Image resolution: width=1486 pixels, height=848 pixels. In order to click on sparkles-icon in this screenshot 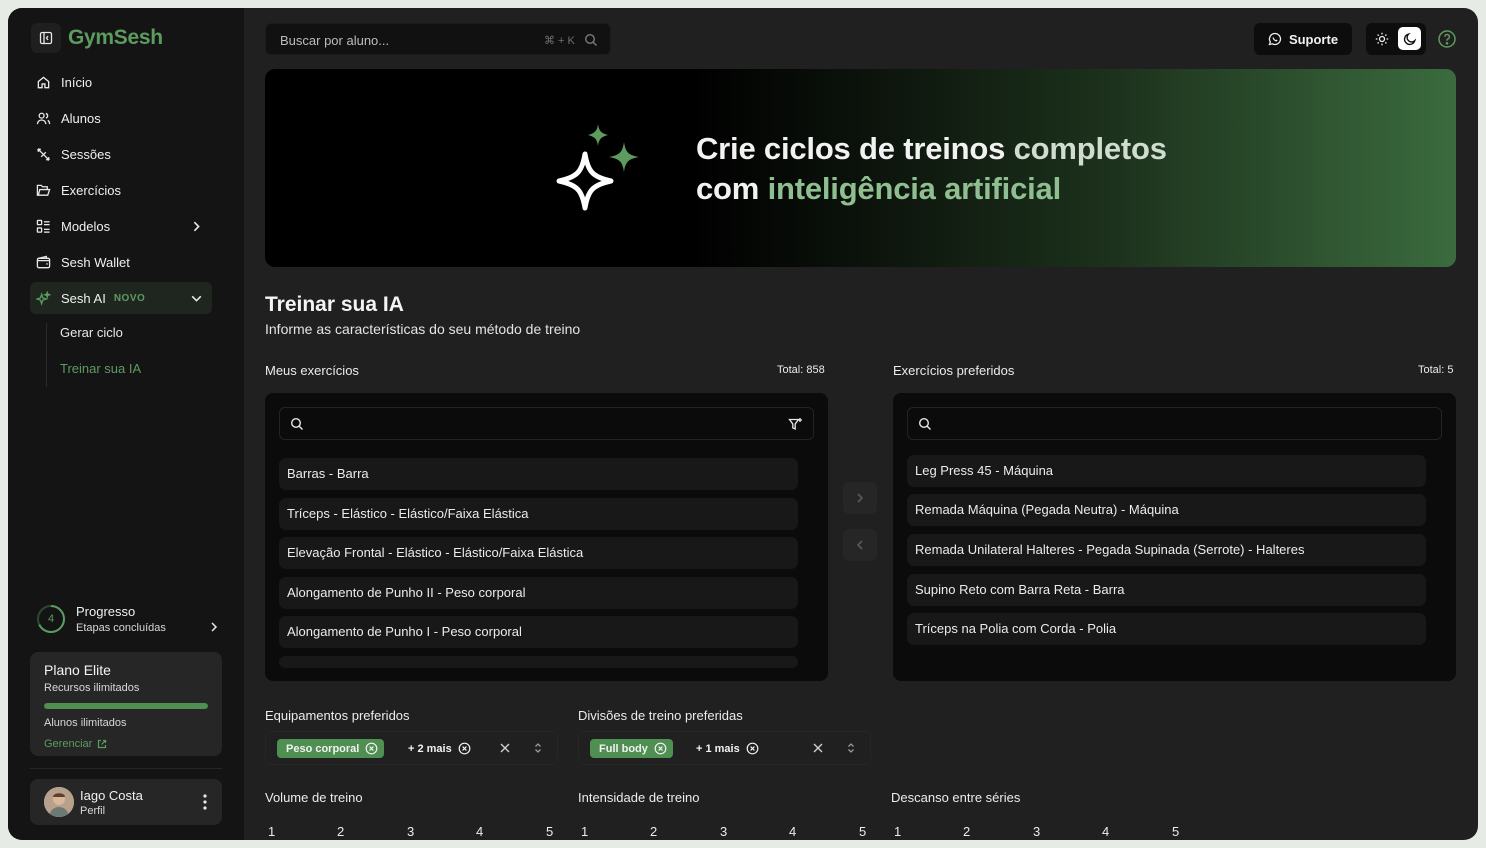, I will do `click(43, 298)`.